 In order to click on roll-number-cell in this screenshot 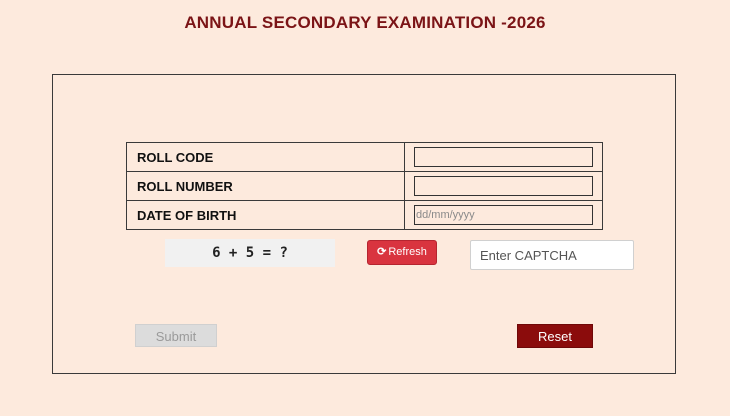, I will do `click(503, 186)`.